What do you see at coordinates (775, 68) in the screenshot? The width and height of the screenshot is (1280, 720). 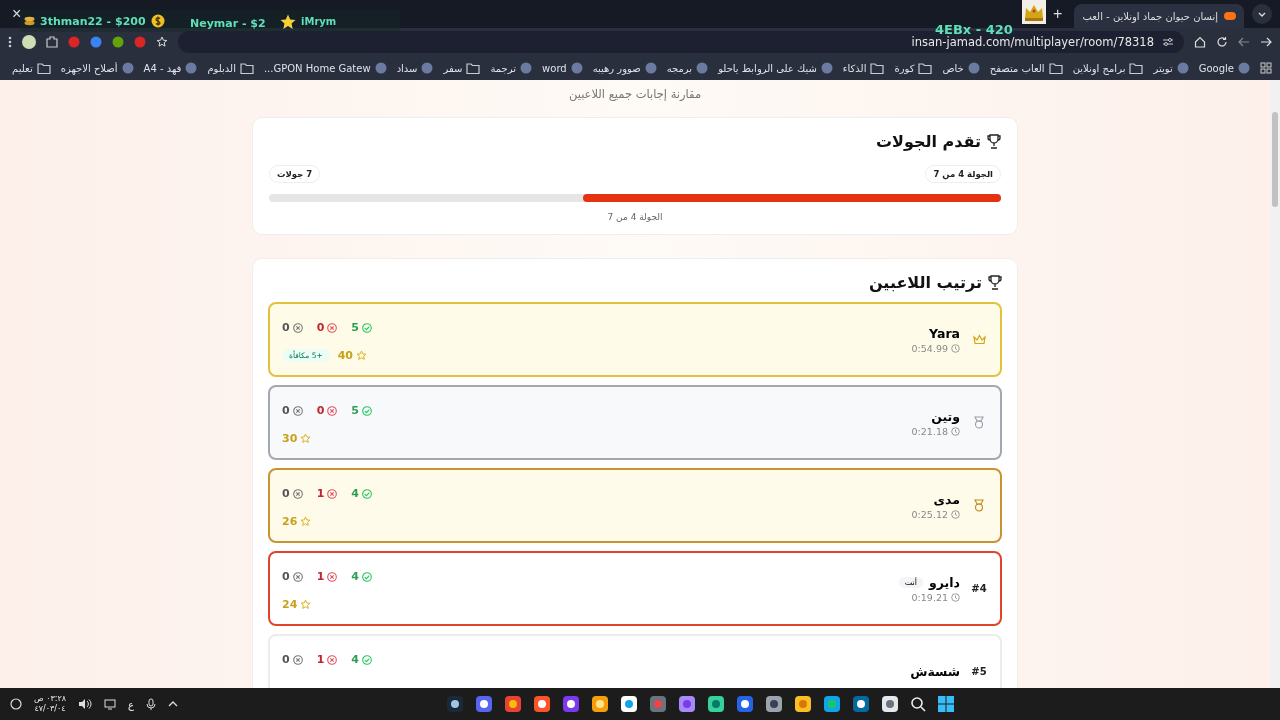 I see `bookmark-item: شيك على الروابط ياحلو` at bounding box center [775, 68].